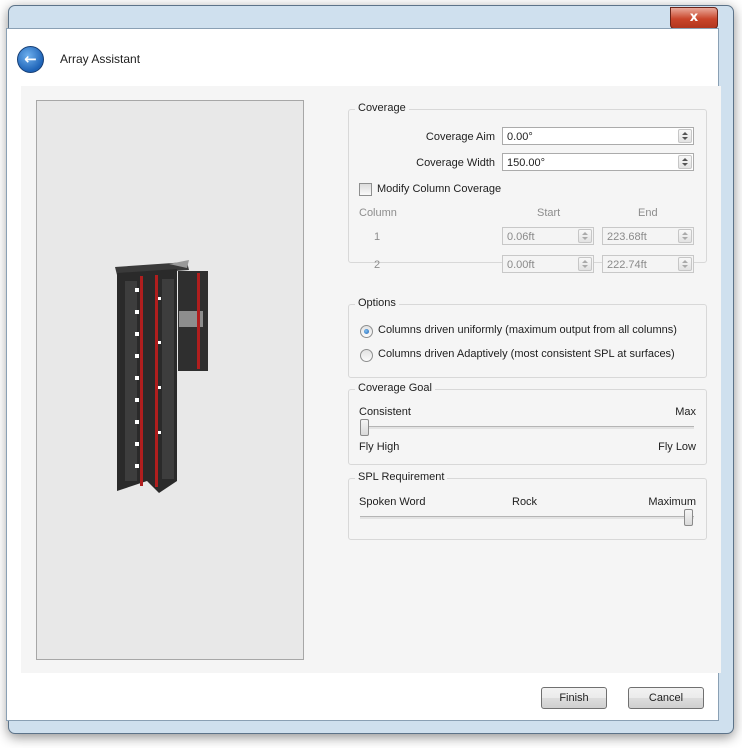  I want to click on column-1-end-value: 223.68ft, so click(627, 237).